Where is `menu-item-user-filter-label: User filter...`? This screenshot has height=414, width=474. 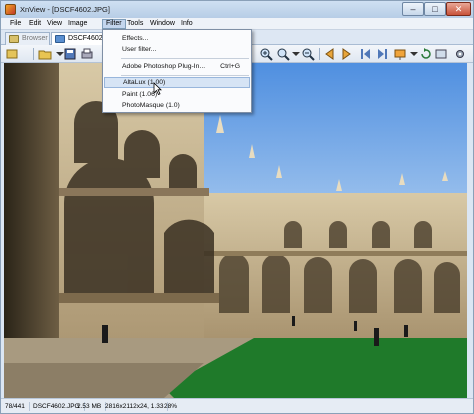
menu-item-user-filter-label: User filter... is located at coordinates (139, 49).